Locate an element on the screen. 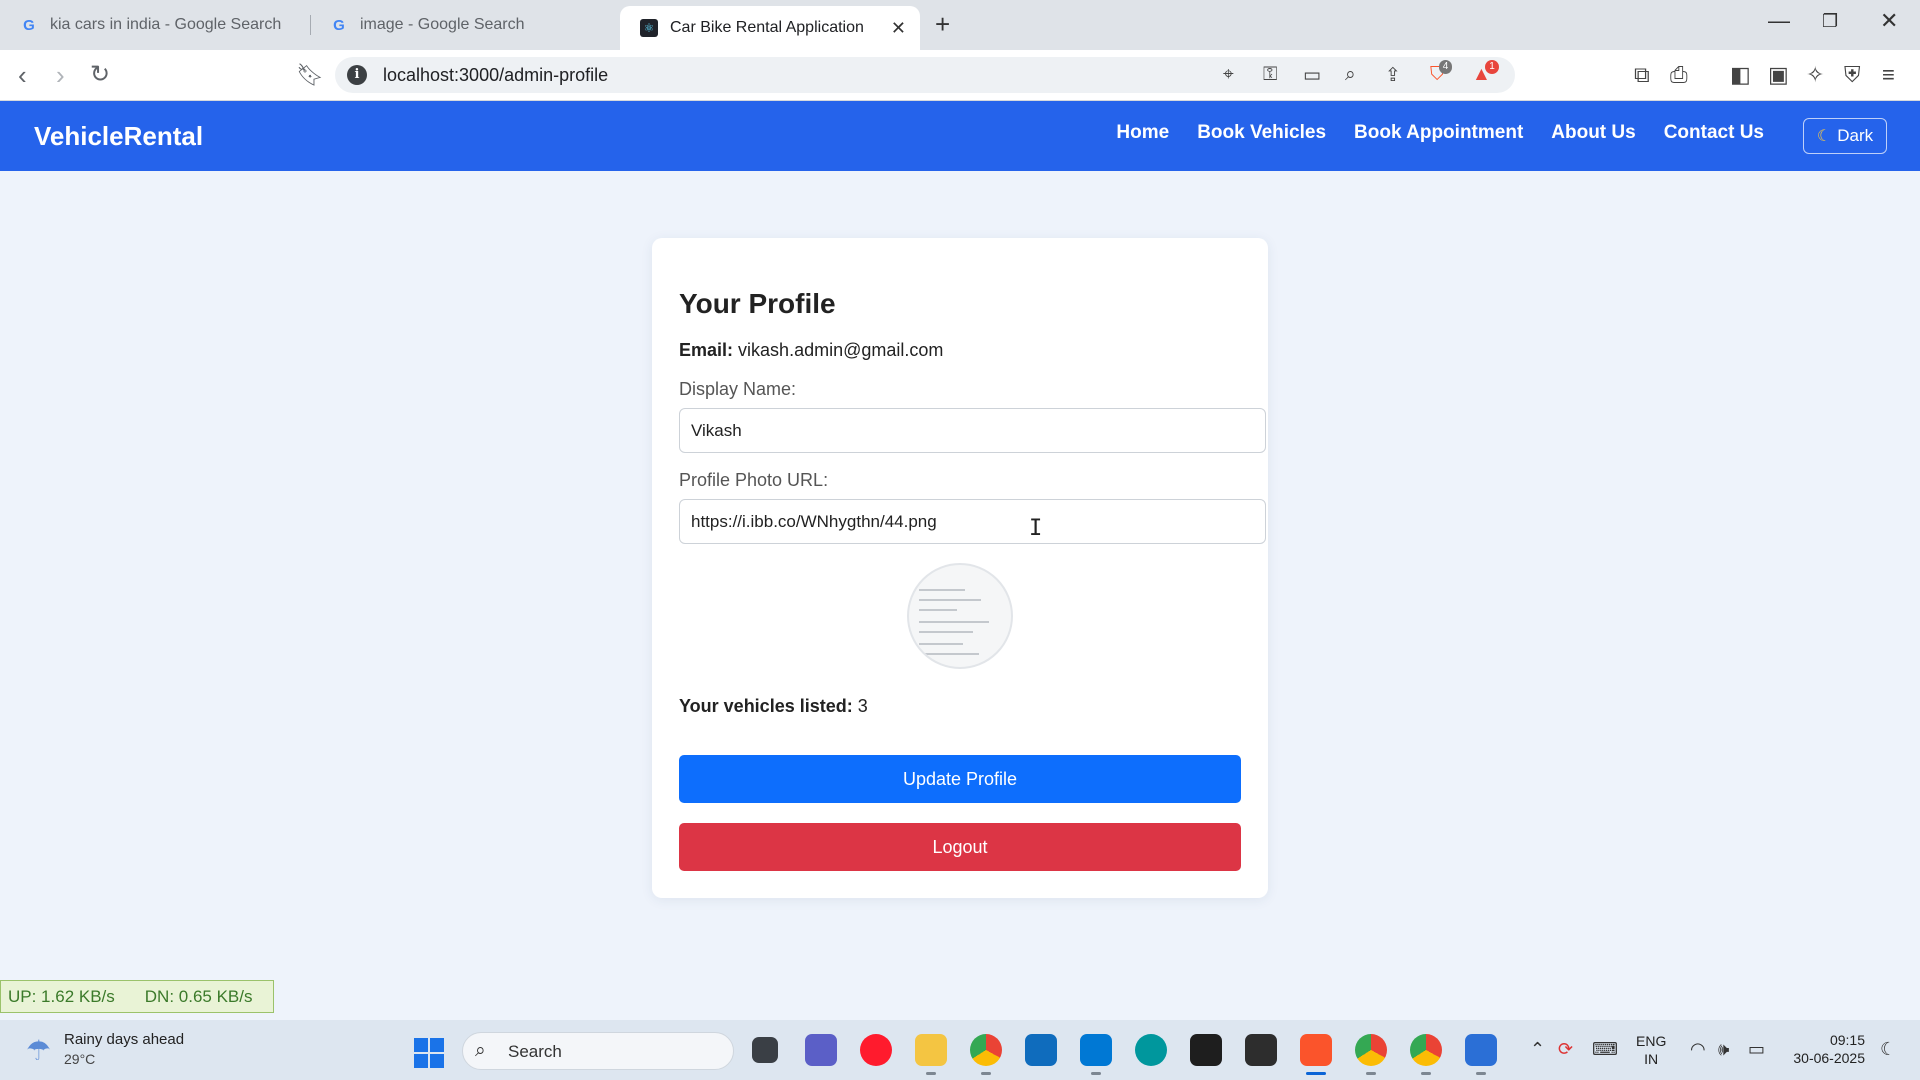  brave-rewards-icon: ▲ 1 is located at coordinates (1485, 73).